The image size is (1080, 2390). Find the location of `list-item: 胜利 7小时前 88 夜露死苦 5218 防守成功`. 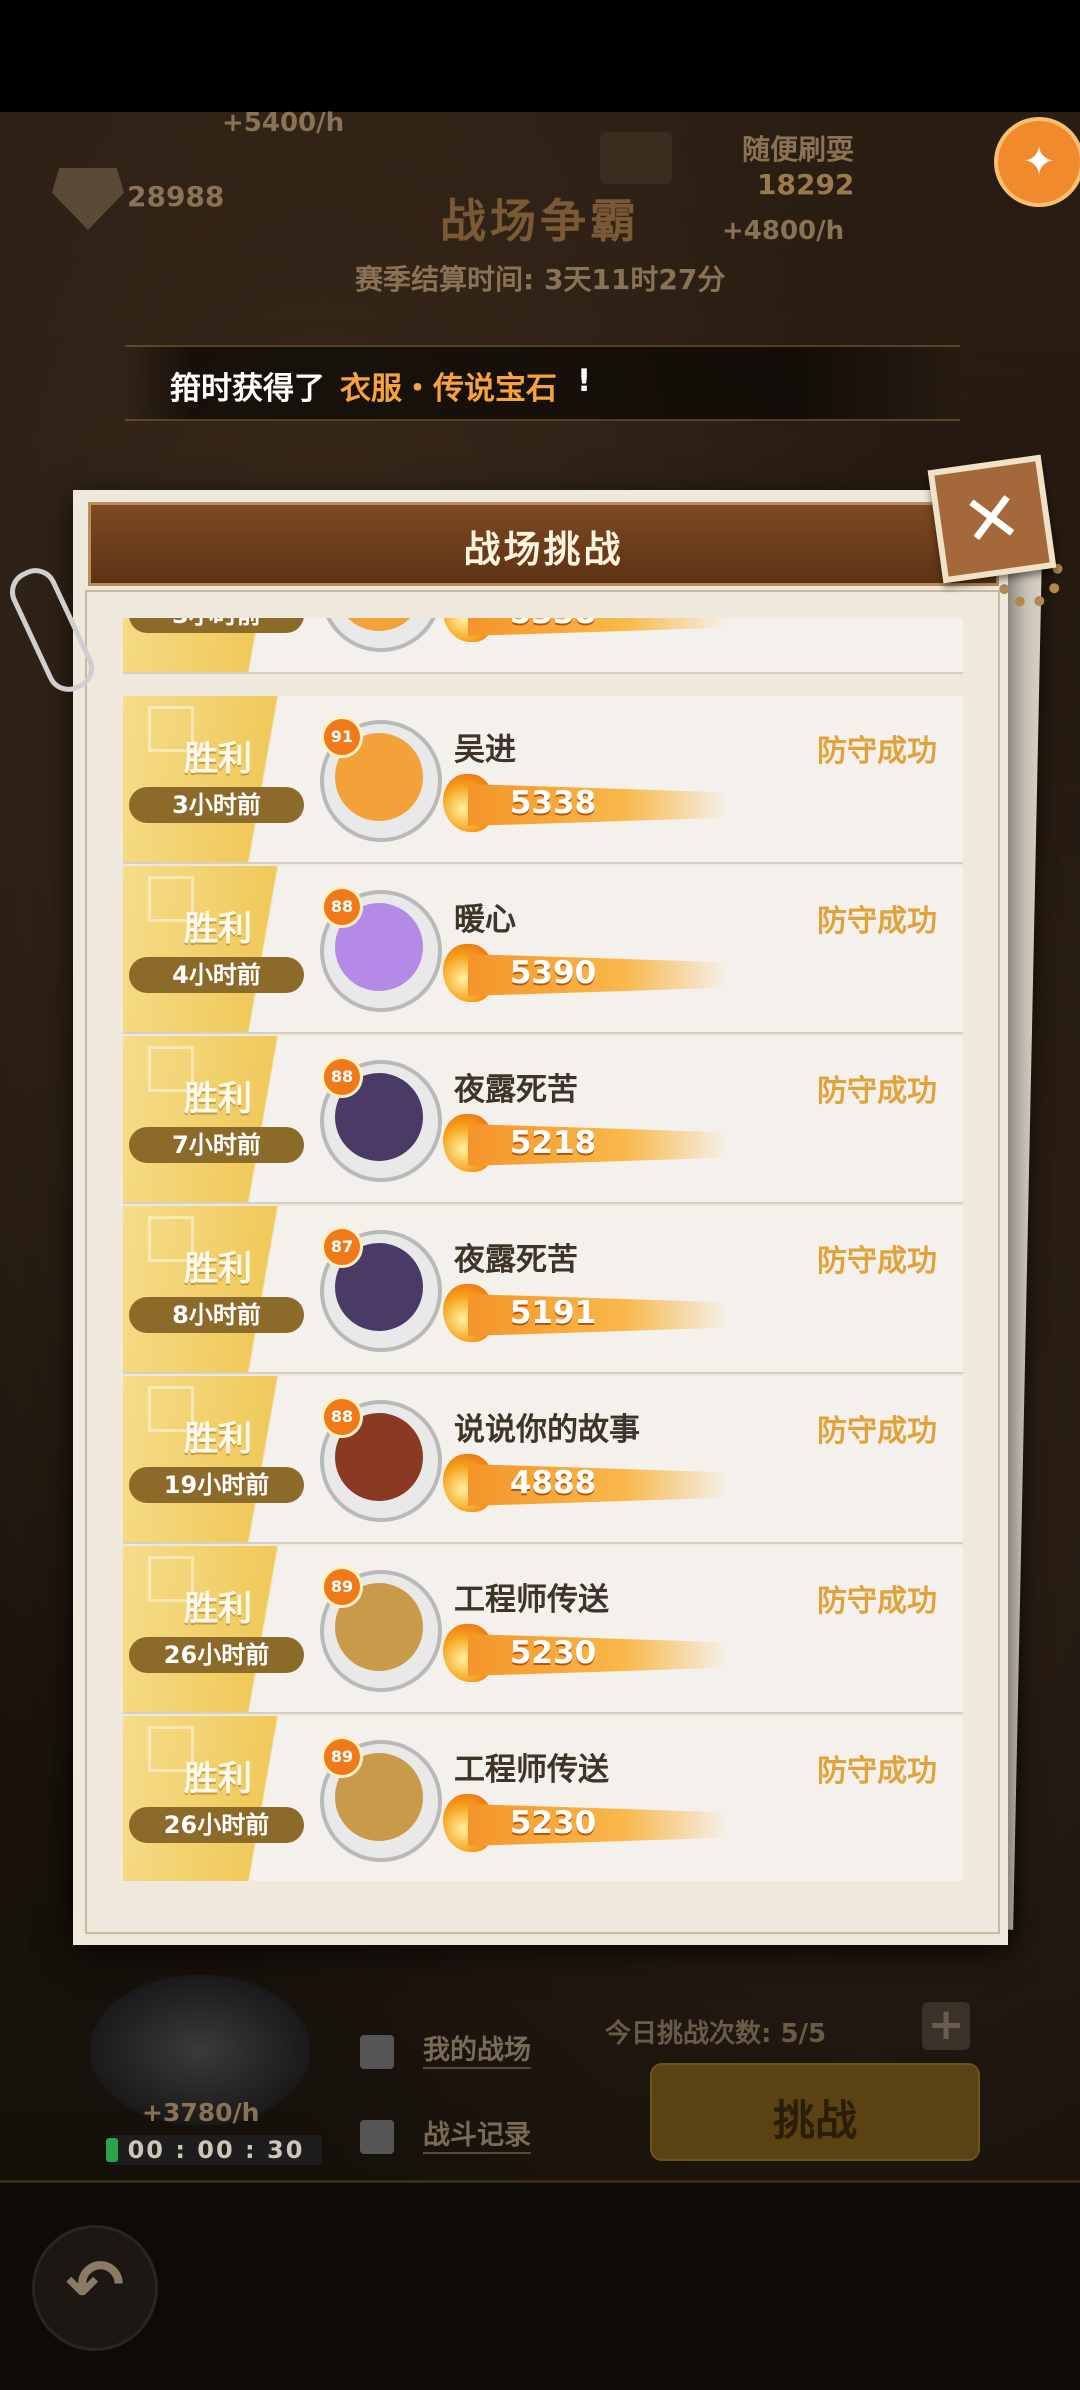

list-item: 胜利 7小时前 88 夜露死苦 5218 防守成功 is located at coordinates (543, 1120).